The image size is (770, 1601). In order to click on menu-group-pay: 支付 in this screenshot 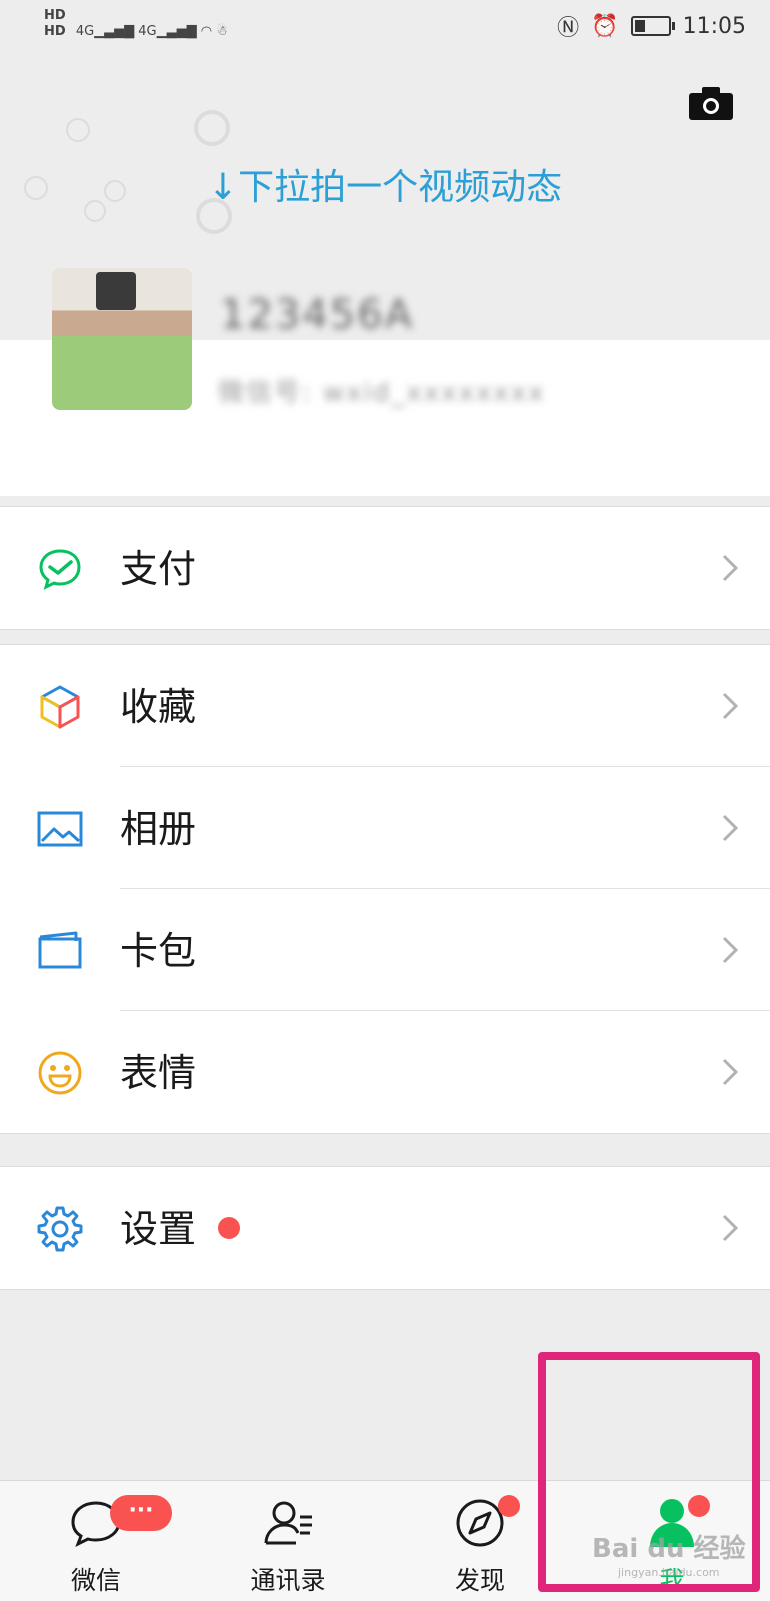, I will do `click(385, 568)`.